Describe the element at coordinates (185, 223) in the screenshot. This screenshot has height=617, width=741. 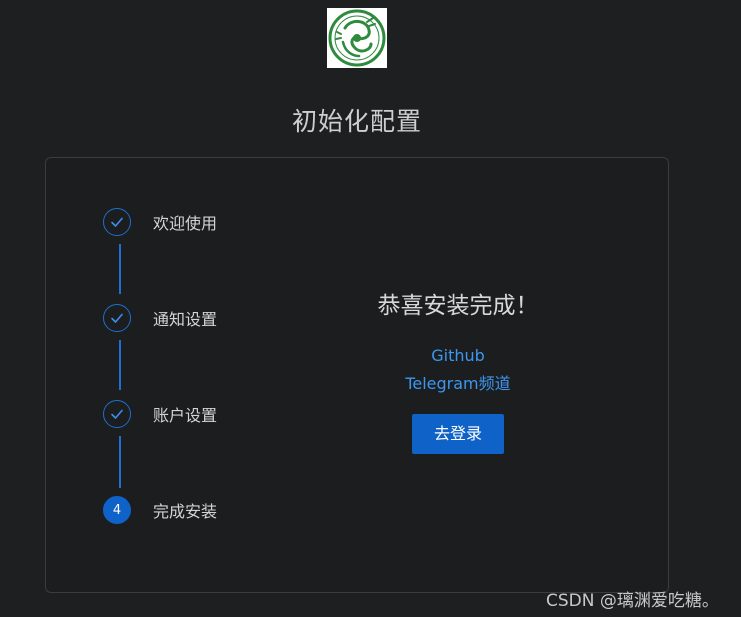
I see `step-label: 欢迎使用` at that location.